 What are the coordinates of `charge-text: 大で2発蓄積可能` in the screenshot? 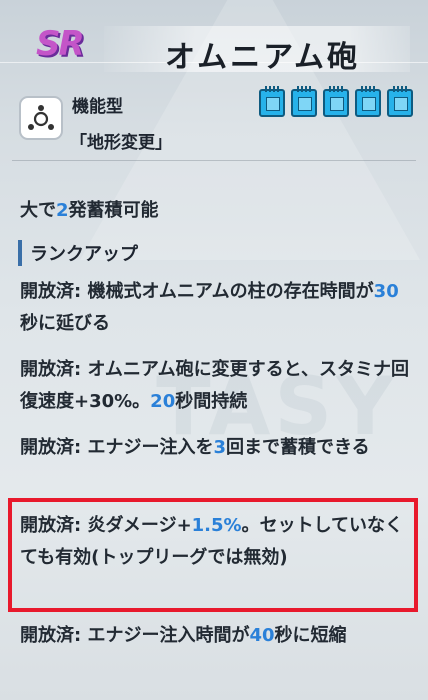 It's located at (89, 209).